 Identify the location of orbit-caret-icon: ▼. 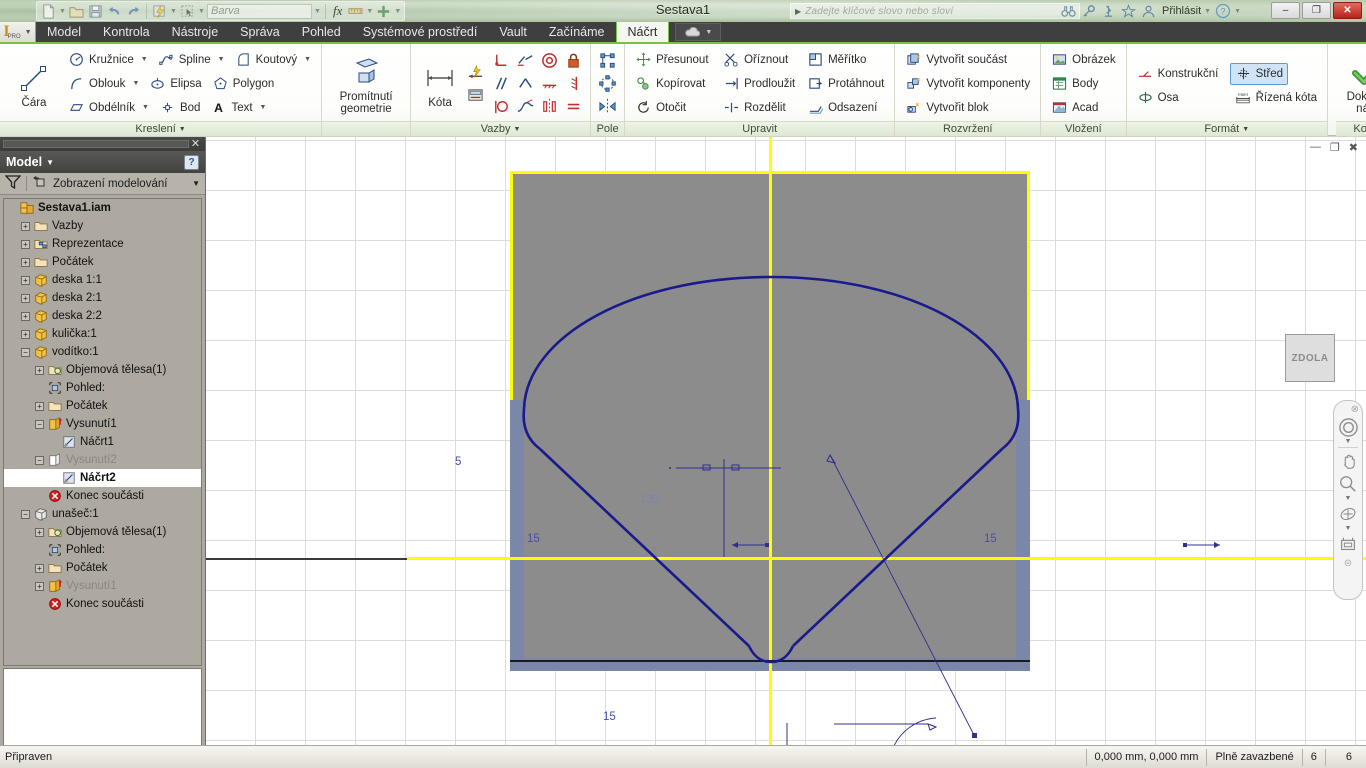
(1348, 528).